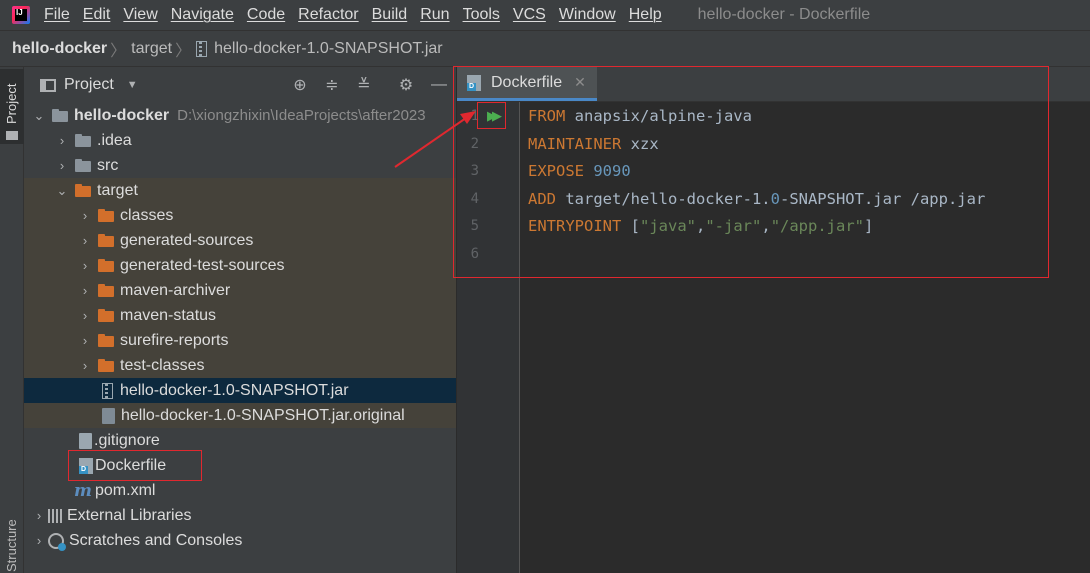 This screenshot has height=573, width=1090. Describe the element at coordinates (240, 465) in the screenshot. I see `tree-item-dockerfile: Dockerfile` at that location.